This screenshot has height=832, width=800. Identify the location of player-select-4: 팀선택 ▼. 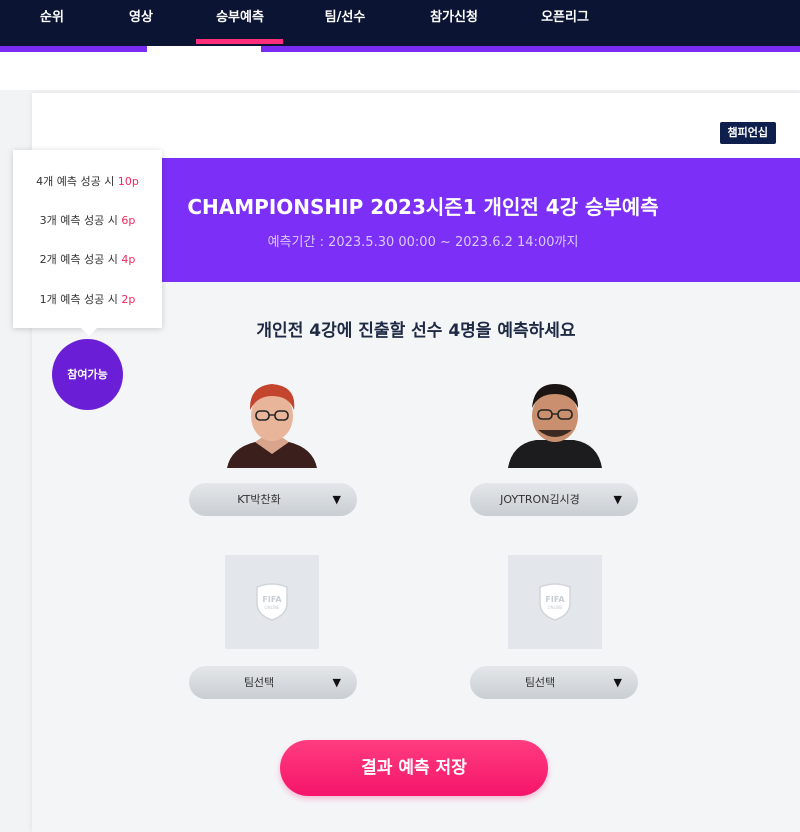
(554, 682).